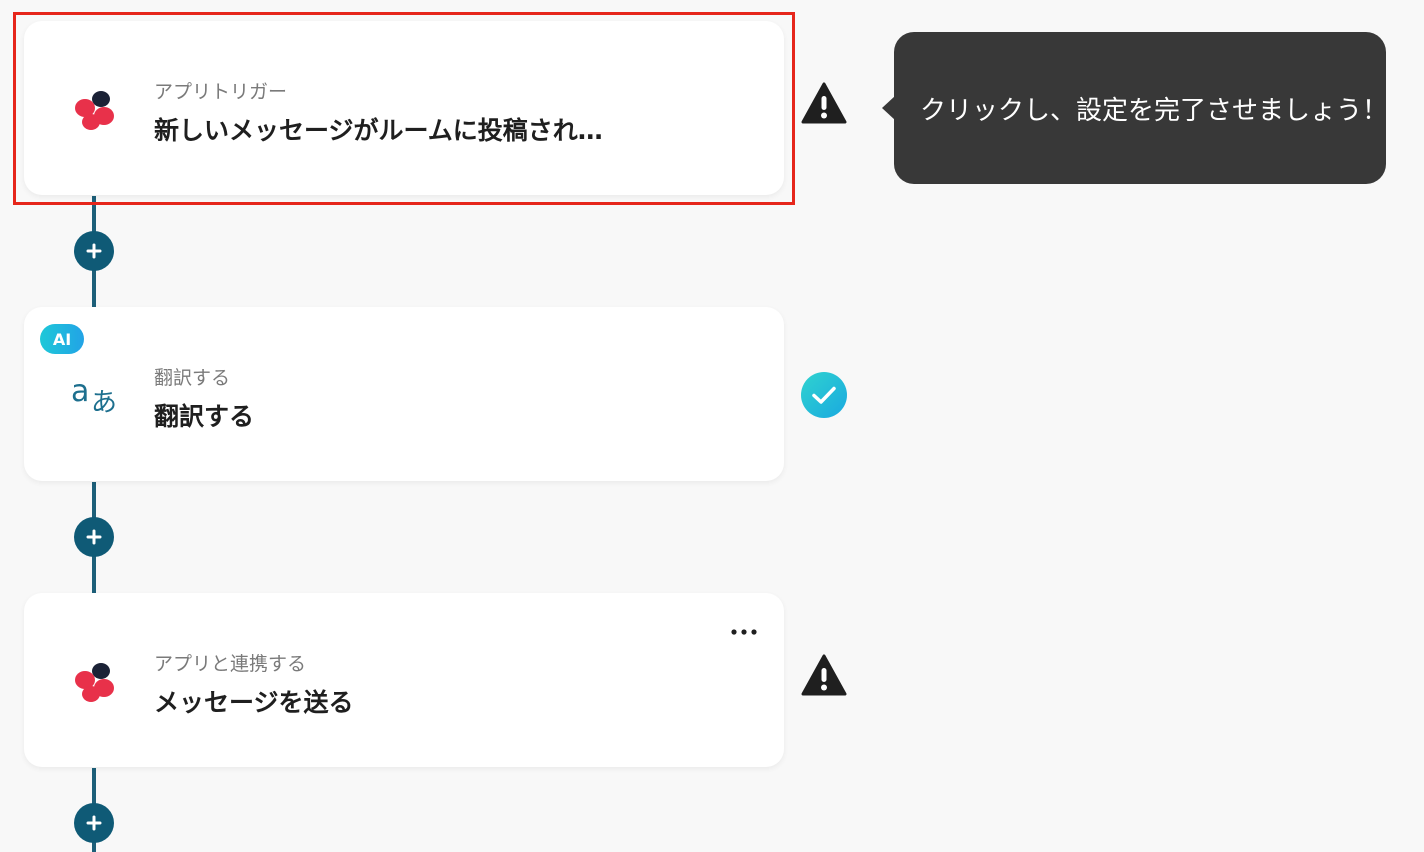  I want to click on tooltip-text: クリックし、設定を完了させましょう！, so click(1154, 110).